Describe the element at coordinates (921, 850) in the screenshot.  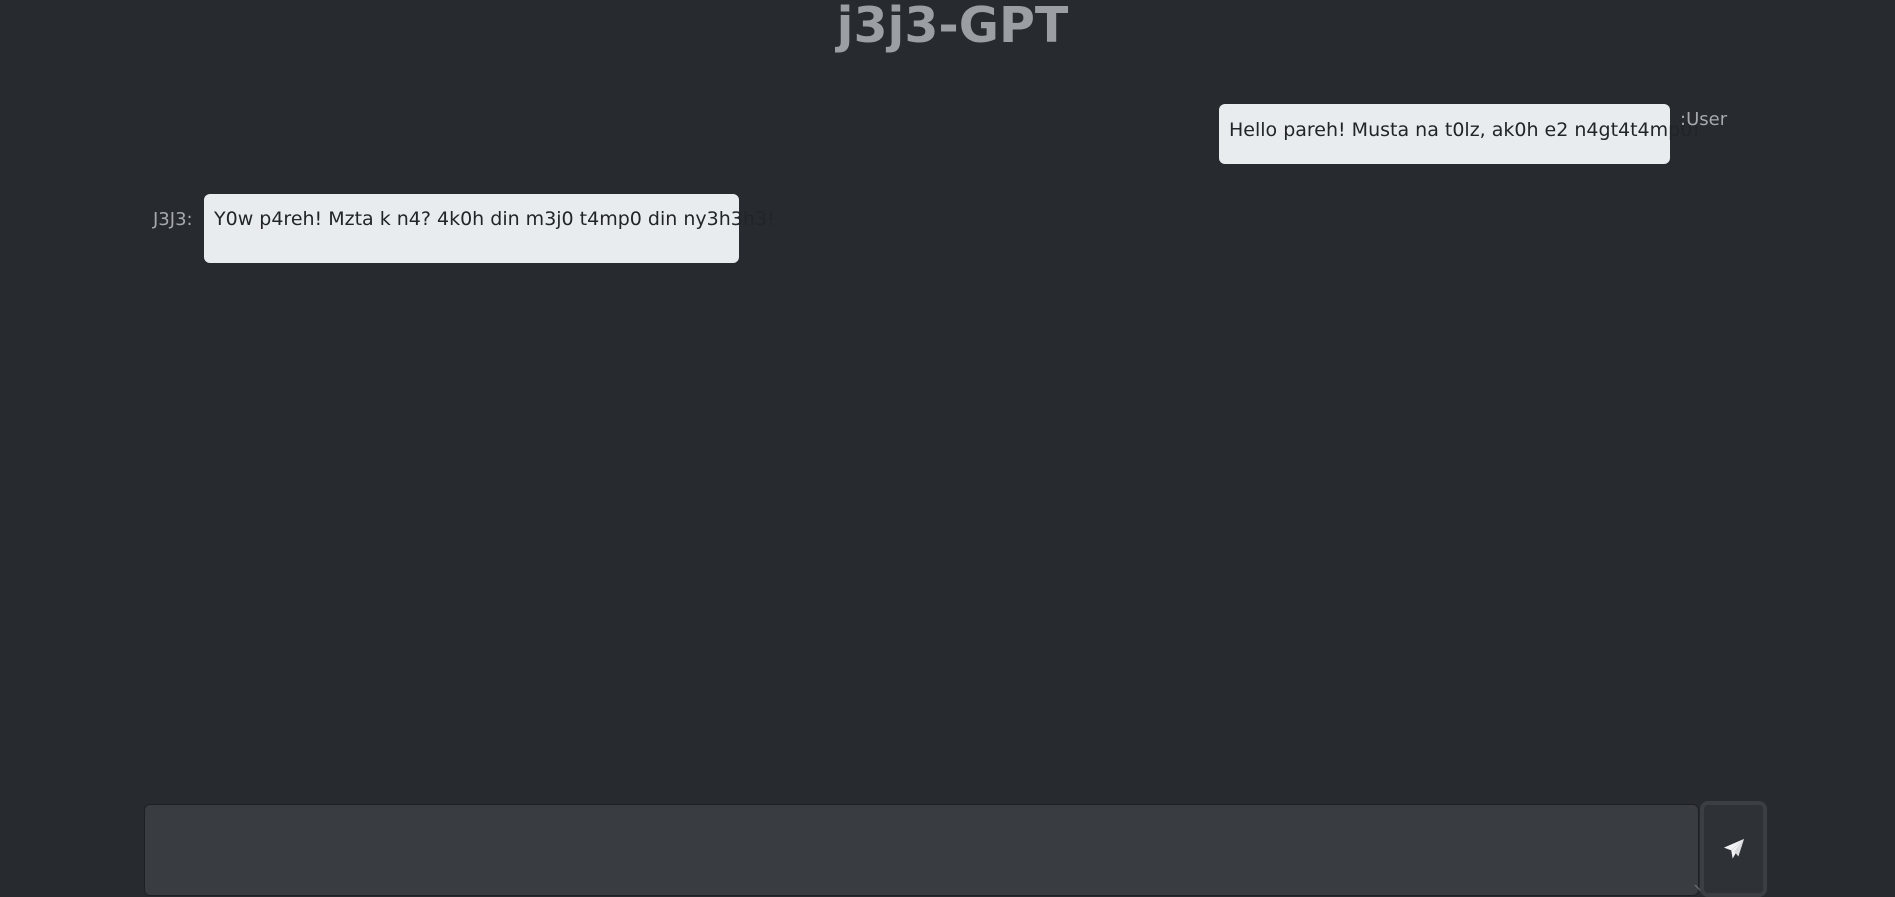
I see `message-input` at that location.